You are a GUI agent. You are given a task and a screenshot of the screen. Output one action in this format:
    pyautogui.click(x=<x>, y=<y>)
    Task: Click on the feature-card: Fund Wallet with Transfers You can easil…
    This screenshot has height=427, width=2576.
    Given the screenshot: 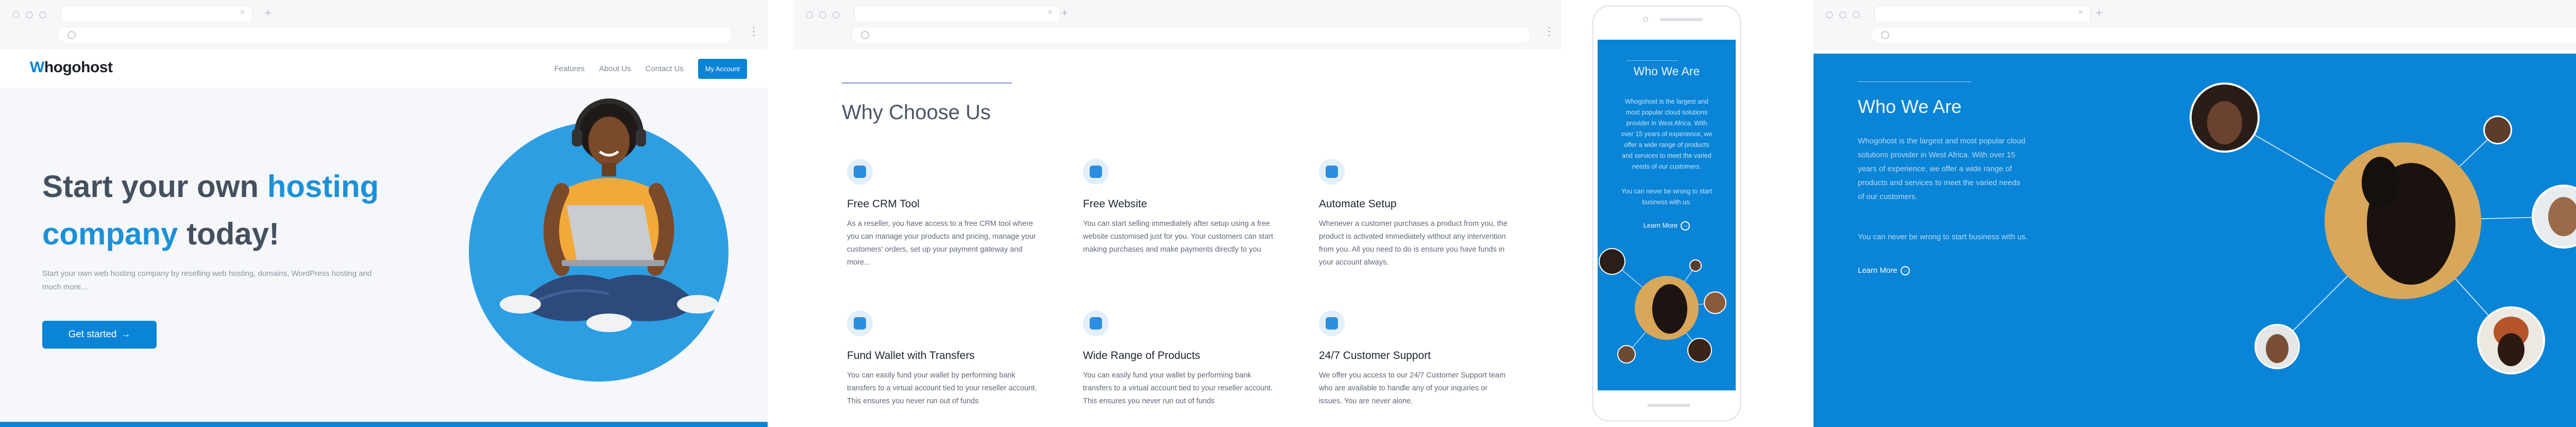 What is the action you would take?
    pyautogui.click(x=942, y=359)
    